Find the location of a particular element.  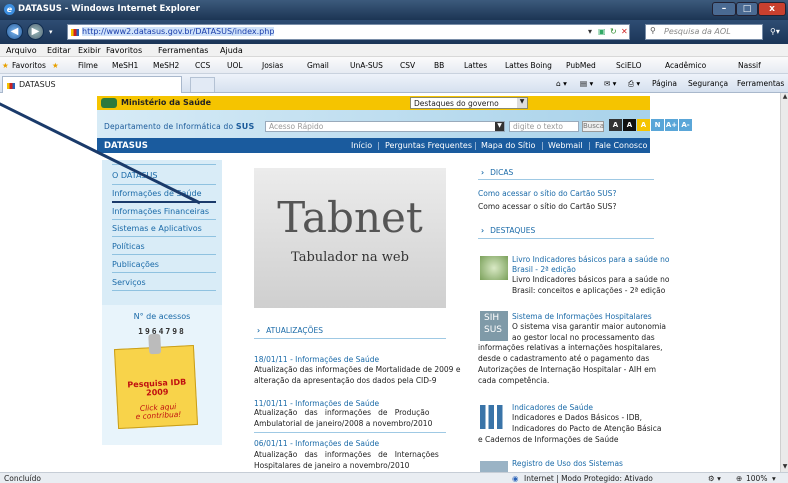

fav-una-sus: UnA-SUS is located at coordinates (366, 65).